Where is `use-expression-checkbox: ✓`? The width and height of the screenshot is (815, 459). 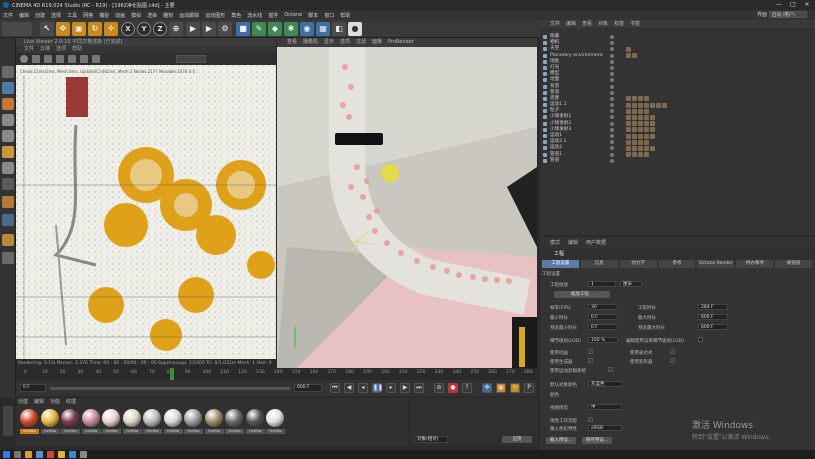 use-expression-checkbox: ✓ is located at coordinates (672, 351).